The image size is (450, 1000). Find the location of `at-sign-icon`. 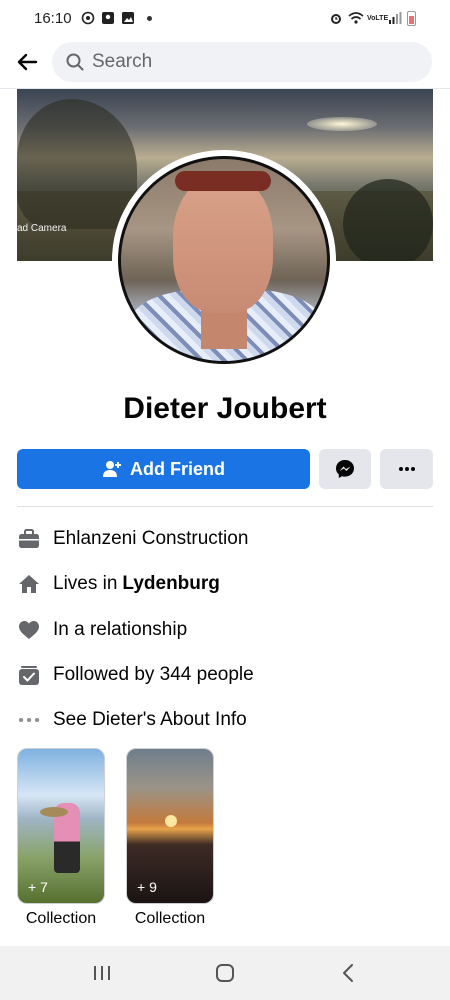

at-sign-icon is located at coordinates (88, 18).